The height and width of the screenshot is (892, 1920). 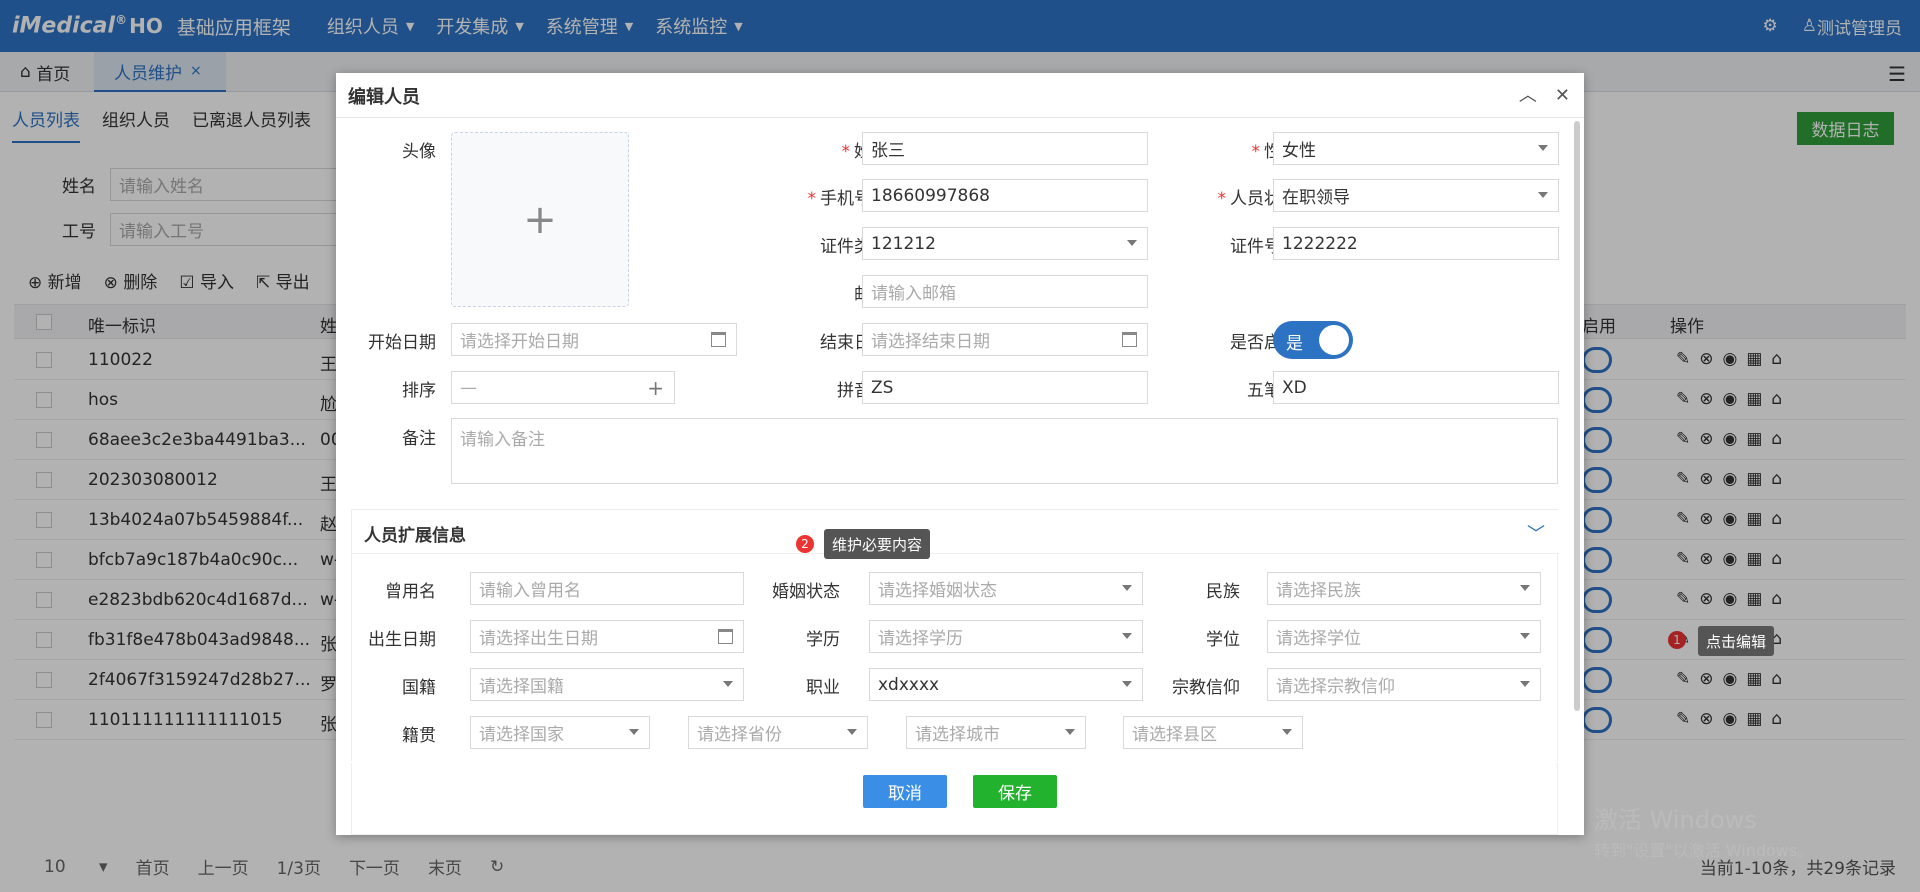 I want to click on remark-label: 备注, so click(x=419, y=439).